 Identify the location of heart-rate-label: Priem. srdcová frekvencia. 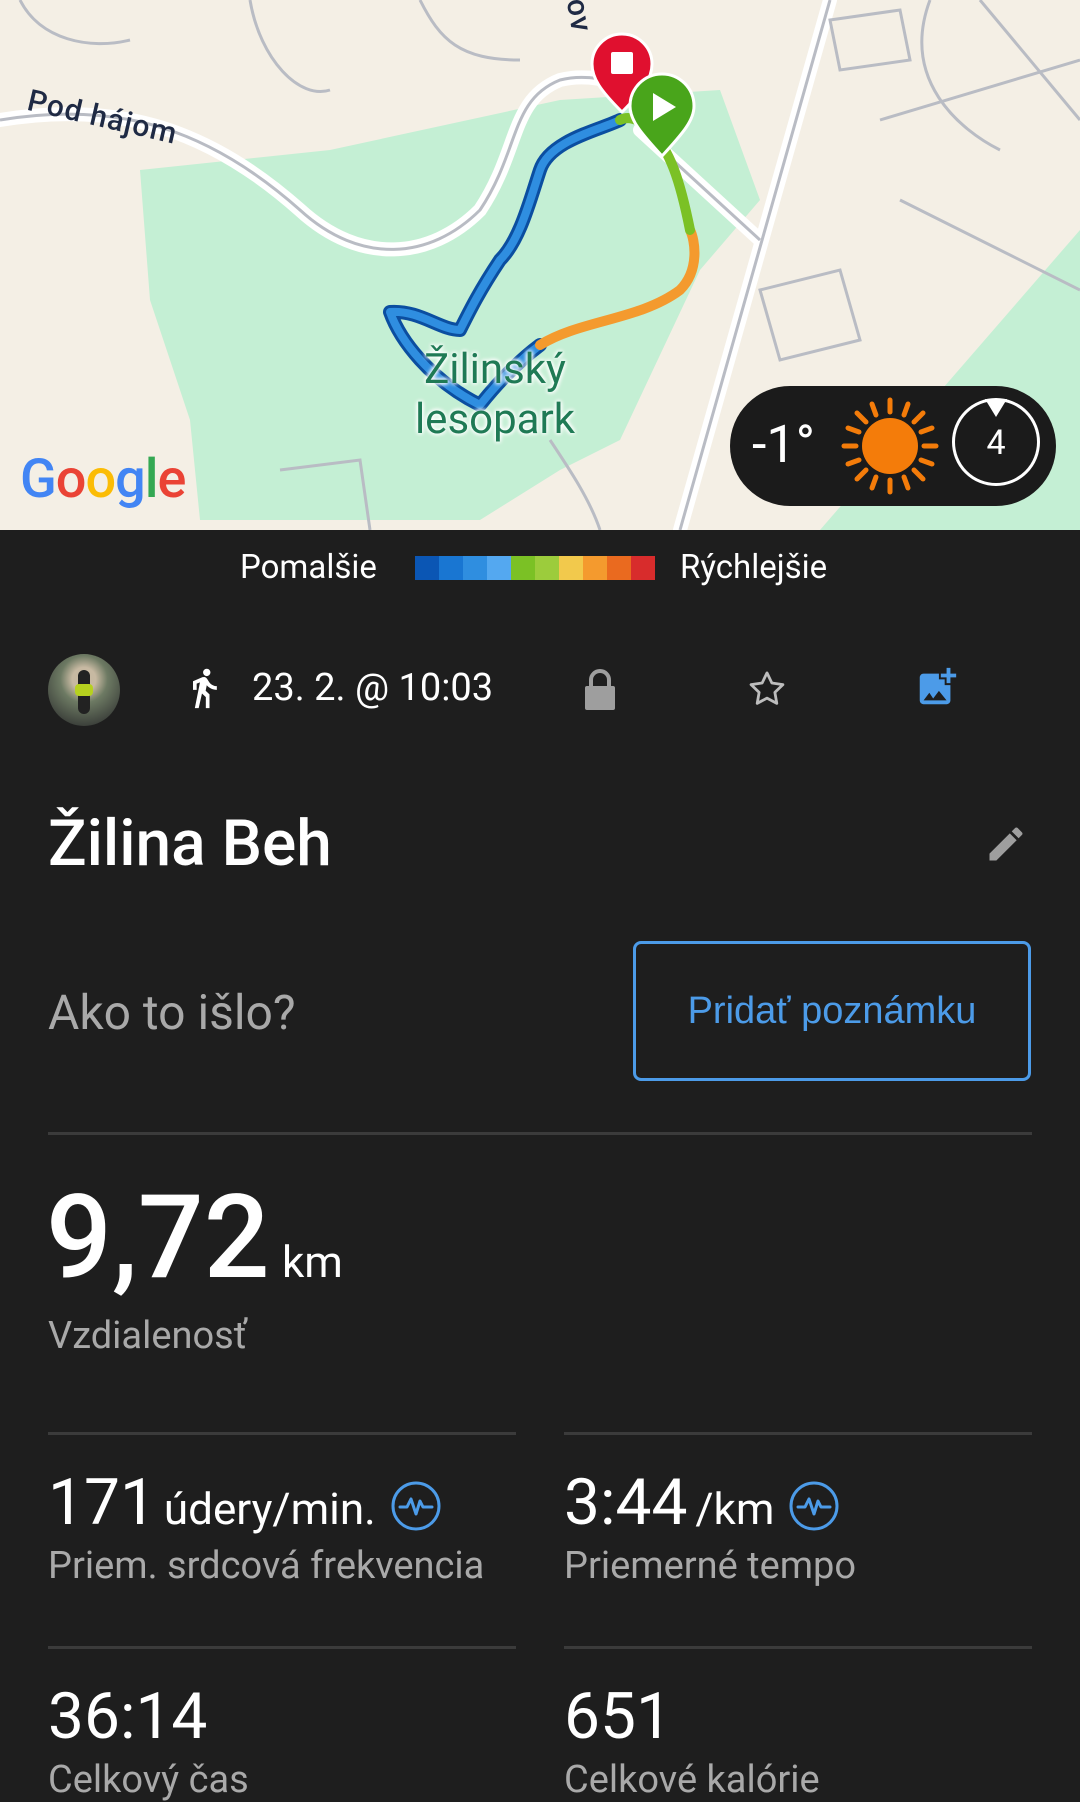
(266, 1566).